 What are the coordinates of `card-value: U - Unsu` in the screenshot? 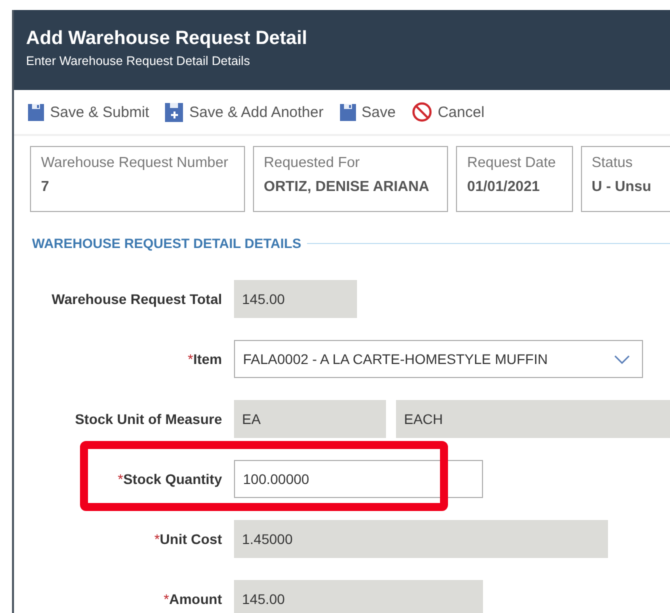 It's located at (622, 187).